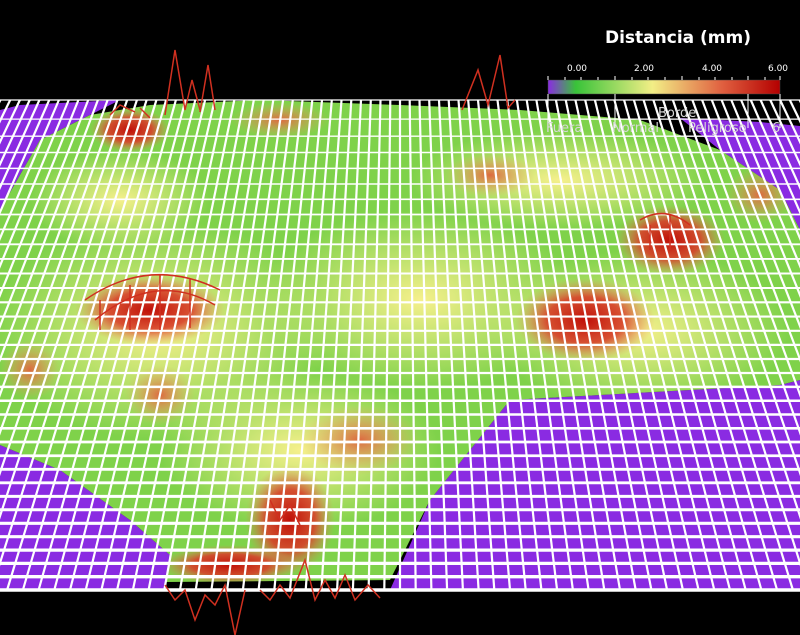 This screenshot has height=635, width=800. What do you see at coordinates (776, 128) in the screenshot?
I see `legend-category: 6` at bounding box center [776, 128].